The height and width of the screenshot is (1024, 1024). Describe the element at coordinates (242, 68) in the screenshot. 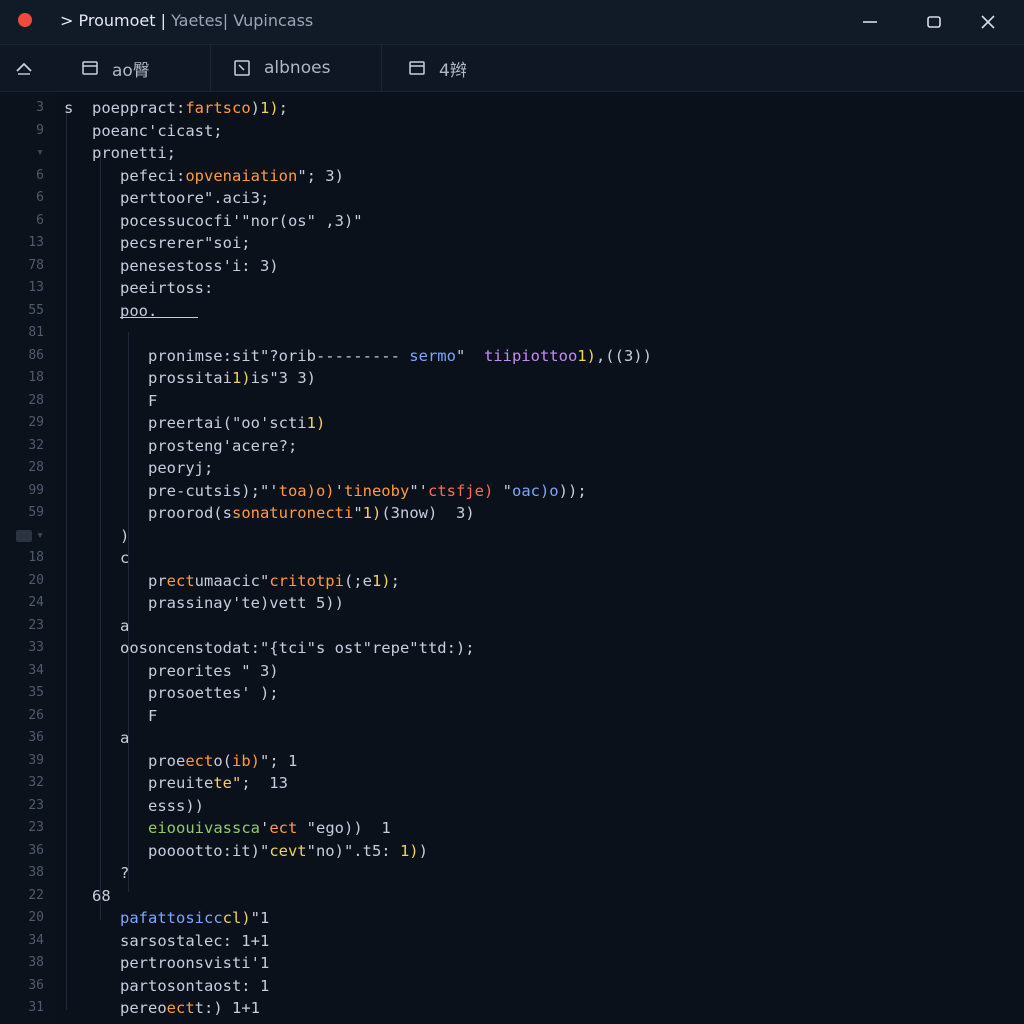

I see `square-icon` at that location.